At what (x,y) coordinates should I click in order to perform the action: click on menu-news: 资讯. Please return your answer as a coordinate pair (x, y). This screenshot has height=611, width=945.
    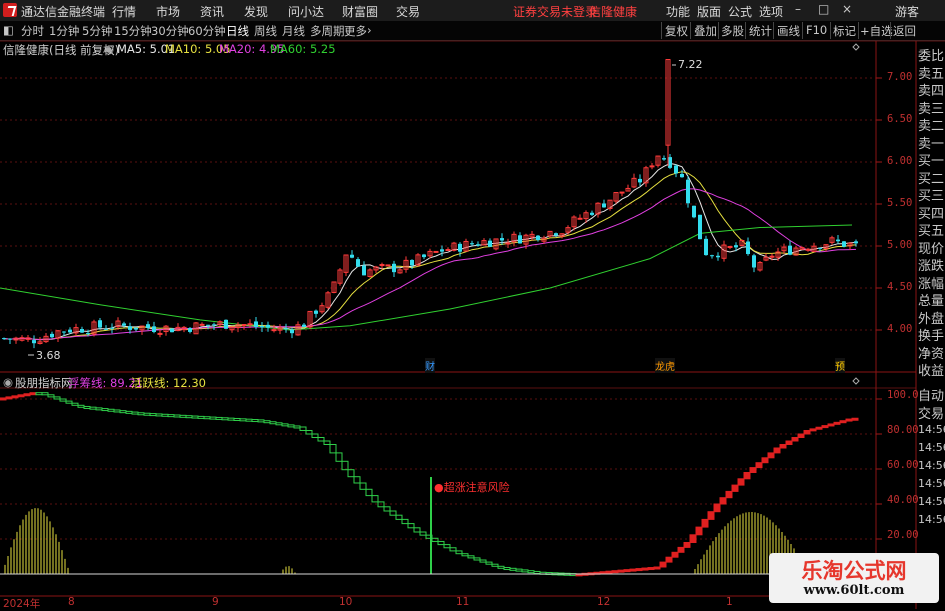
    Looking at the image, I should click on (212, 11).